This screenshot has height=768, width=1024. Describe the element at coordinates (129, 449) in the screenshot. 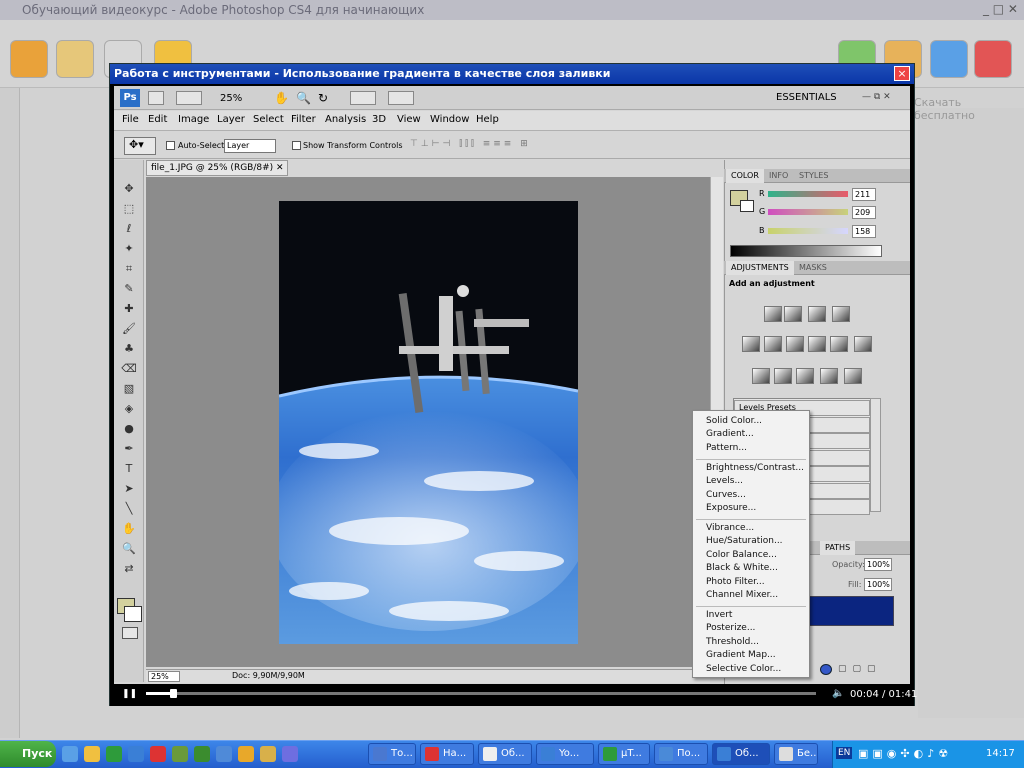

I see `pen-tool-icon: ✒` at that location.